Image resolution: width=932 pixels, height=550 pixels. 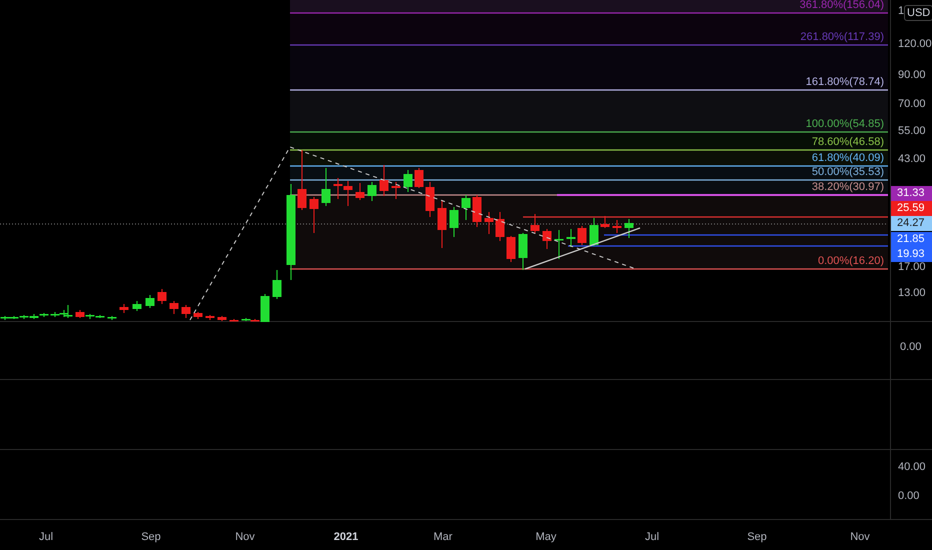 I want to click on price-axis-label: 55.00, so click(x=912, y=131).